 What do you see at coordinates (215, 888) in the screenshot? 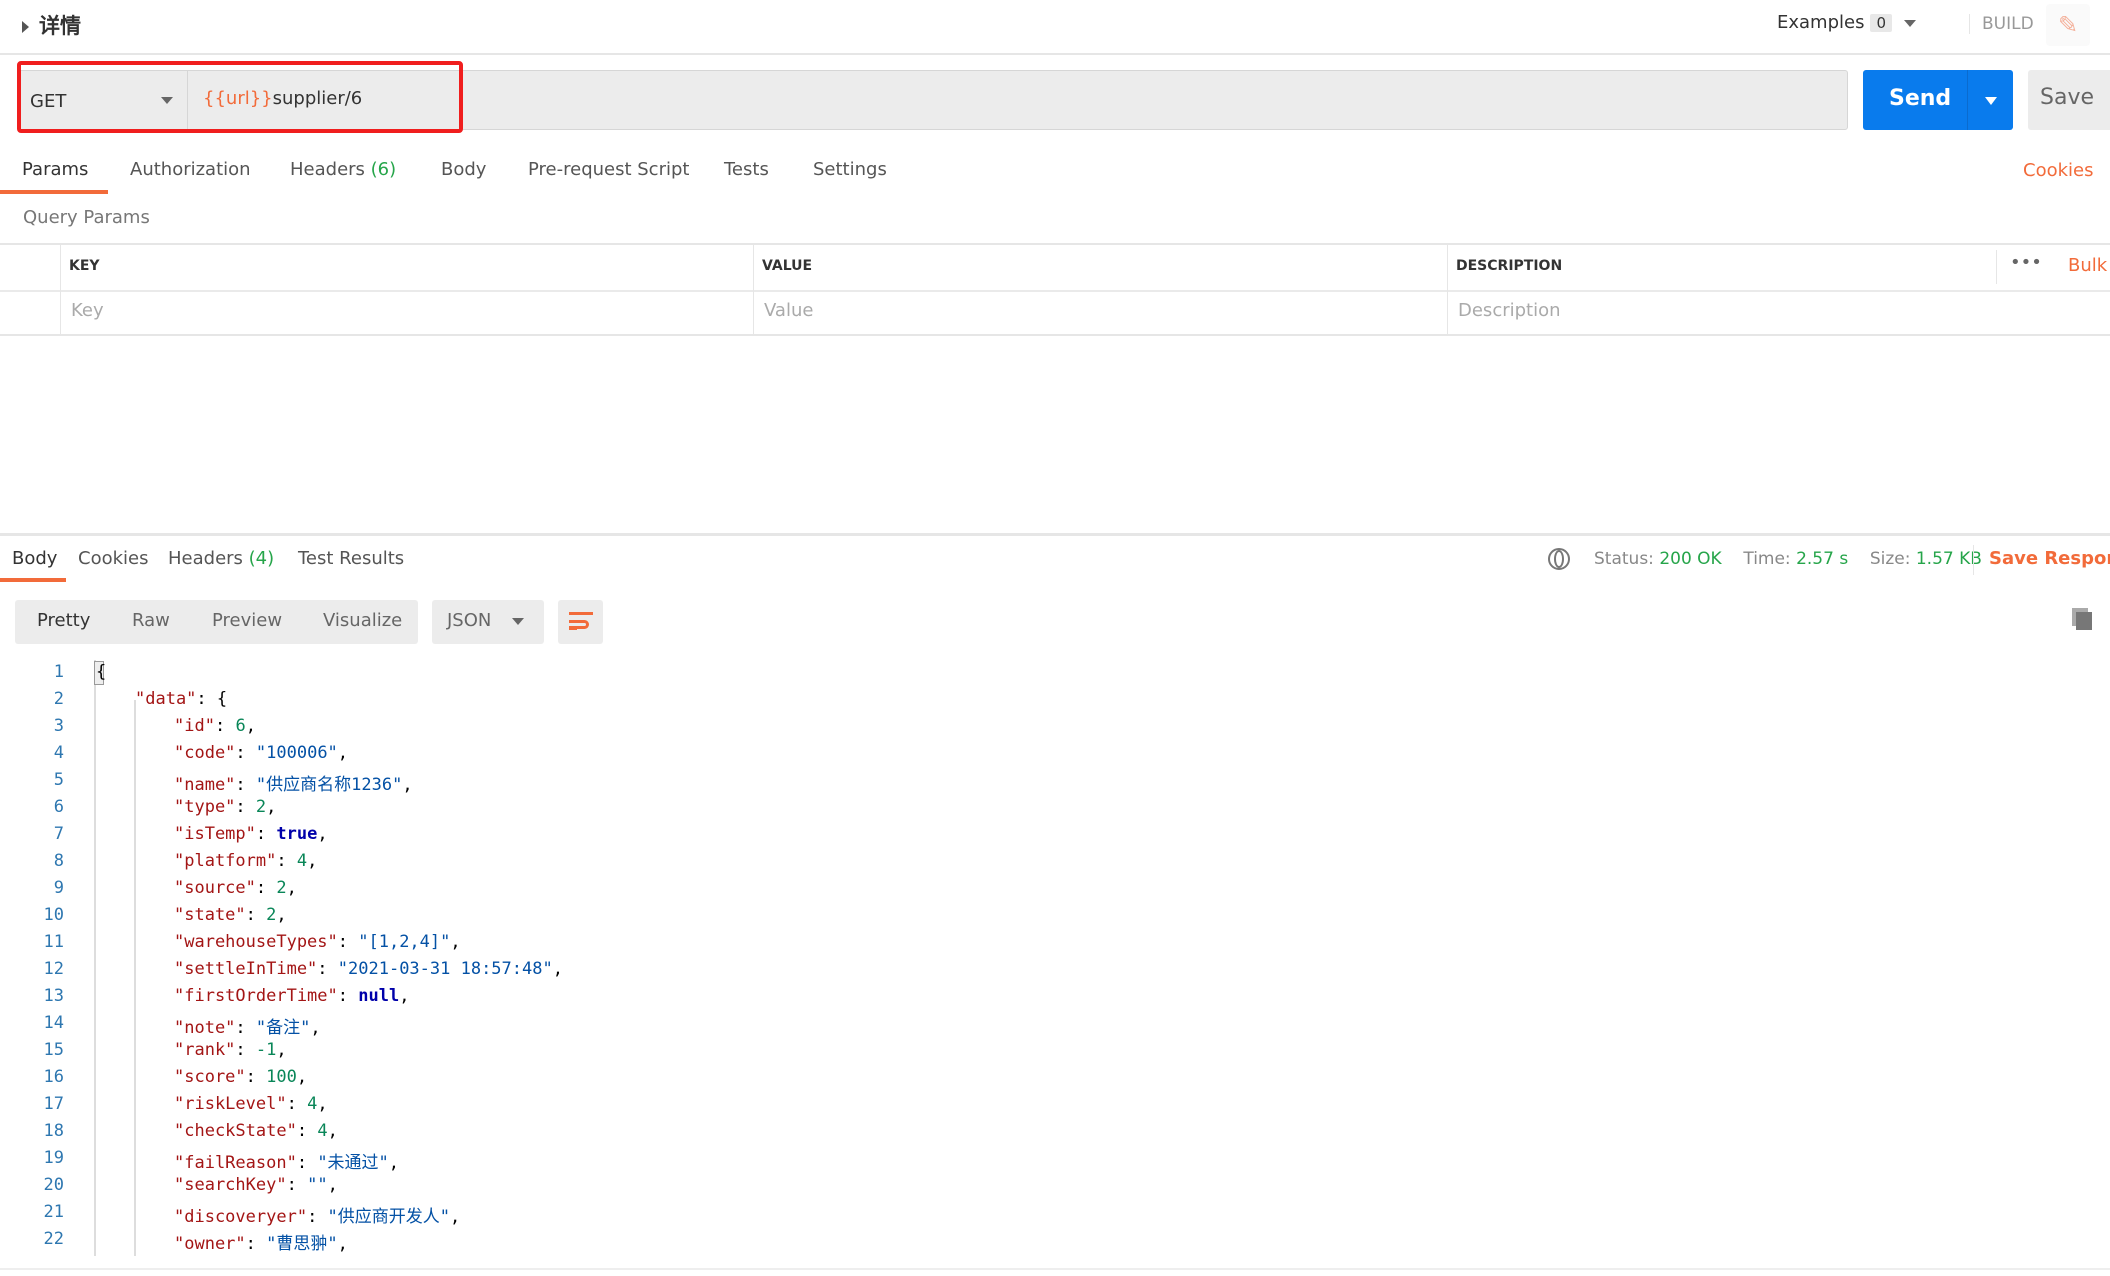
I see `code-token: "source"` at bounding box center [215, 888].